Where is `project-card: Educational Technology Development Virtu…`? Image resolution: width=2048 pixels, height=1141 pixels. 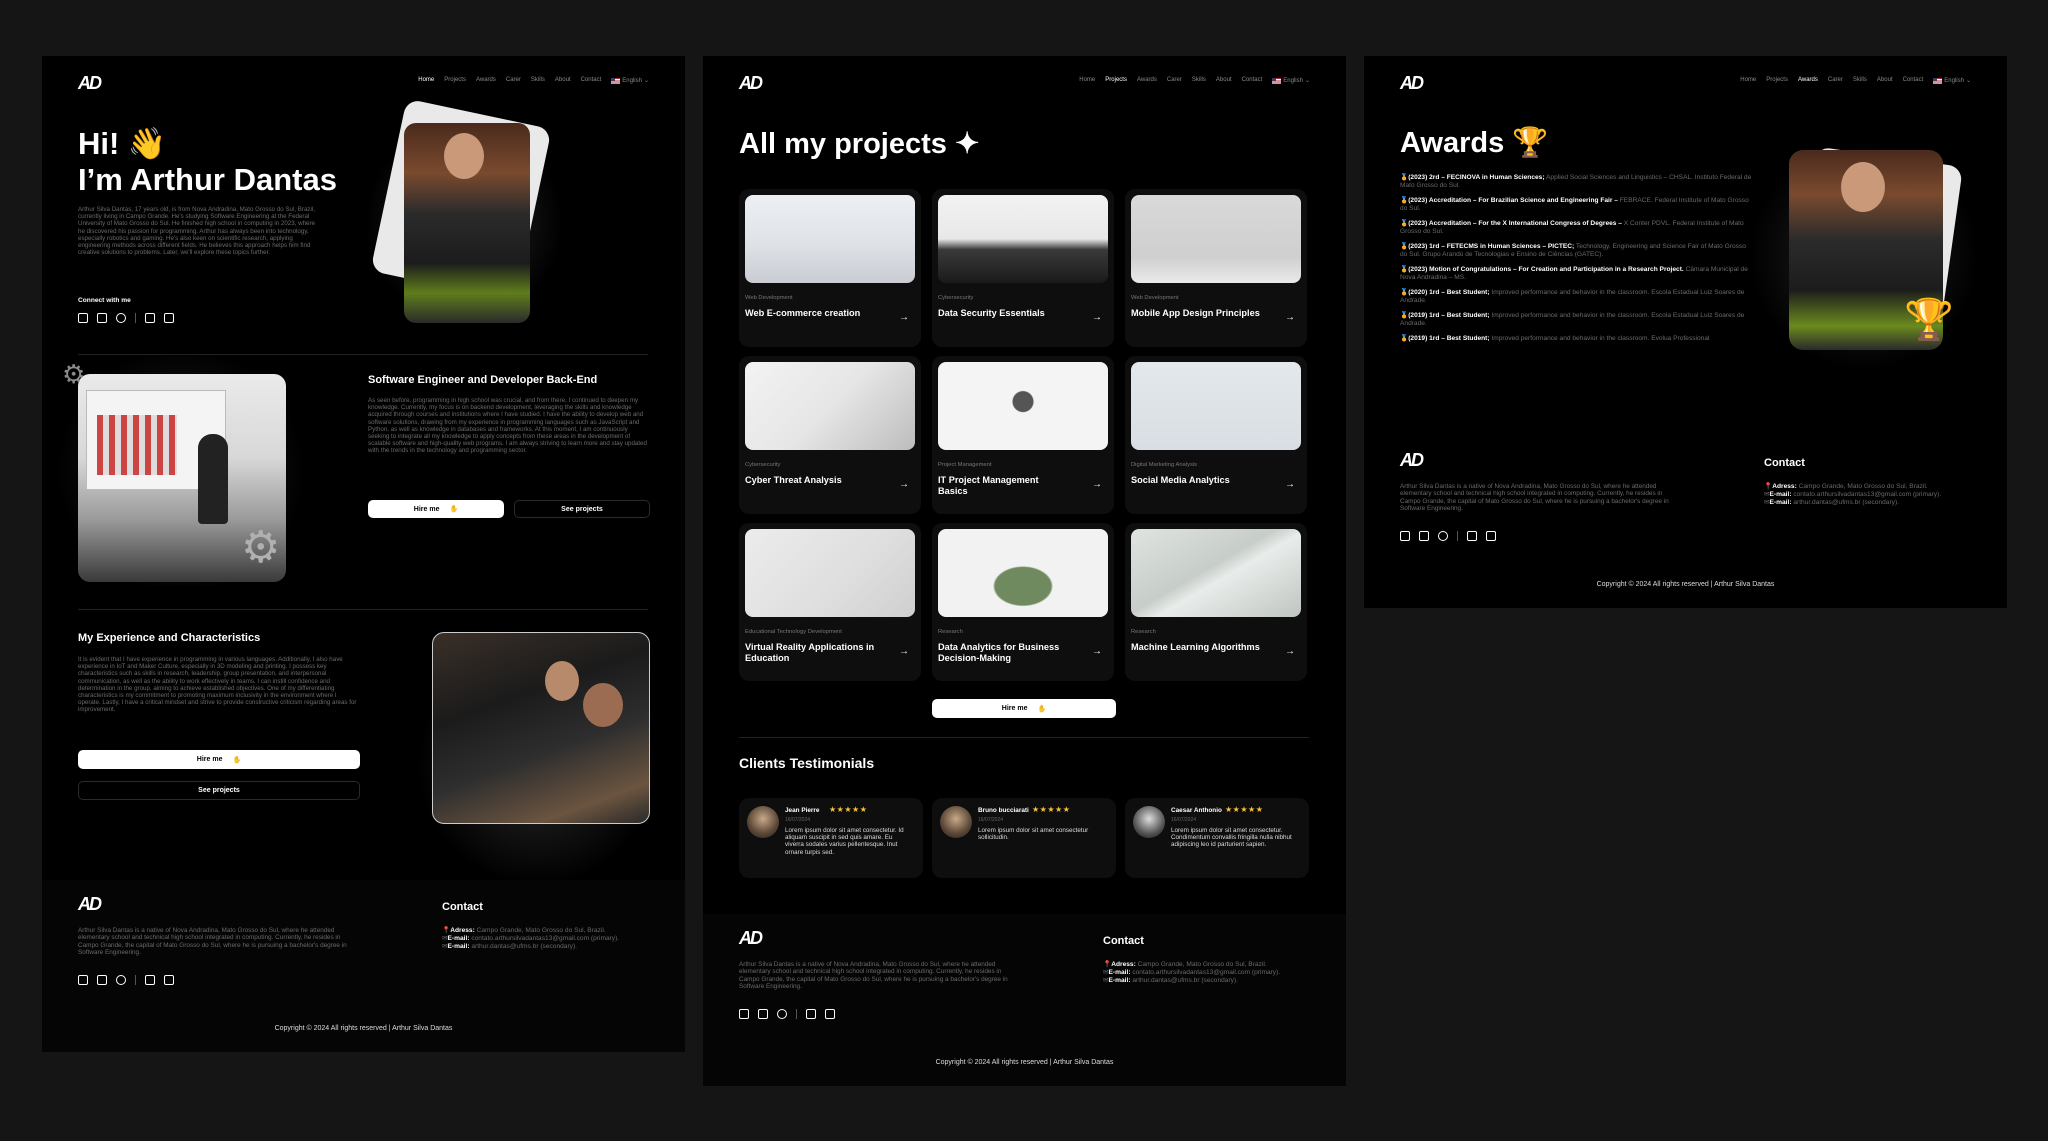 project-card: Educational Technology Development Virtu… is located at coordinates (830, 602).